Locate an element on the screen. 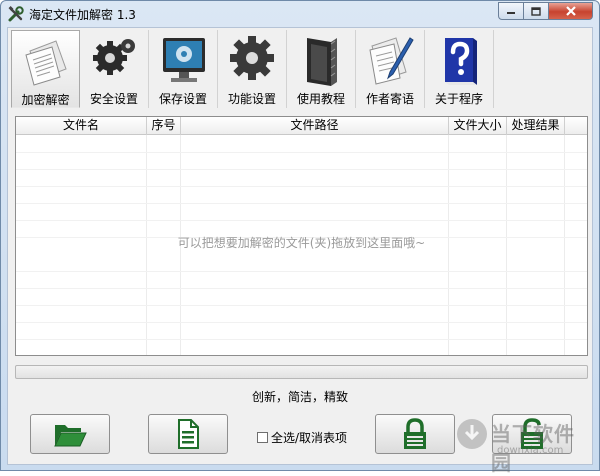 This screenshot has width=600, height=476. lock-icon is located at coordinates (415, 433).